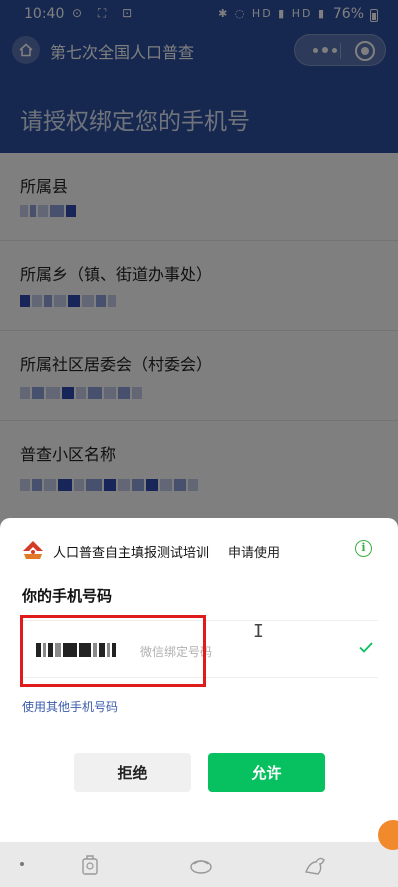 Image resolution: width=398 pixels, height=887 pixels. What do you see at coordinates (131, 553) in the screenshot?
I see `app-name: 人口普查自主填报测试培训` at bounding box center [131, 553].